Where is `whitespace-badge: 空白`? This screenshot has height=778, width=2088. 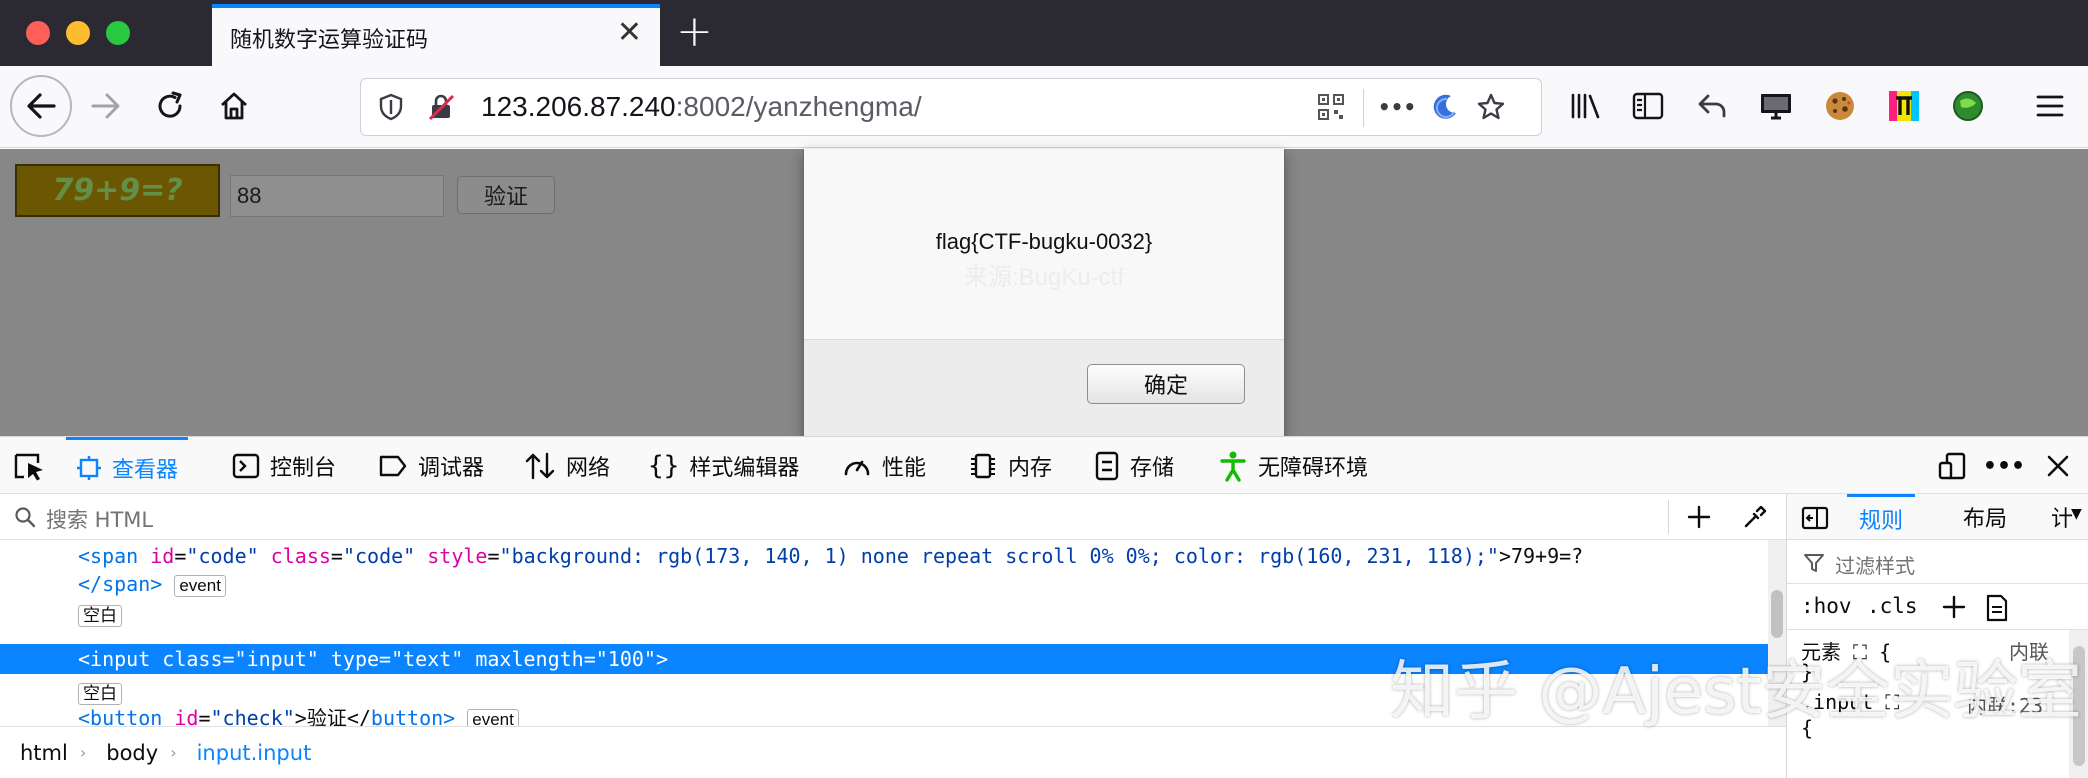
whitespace-badge: 空白 is located at coordinates (100, 693).